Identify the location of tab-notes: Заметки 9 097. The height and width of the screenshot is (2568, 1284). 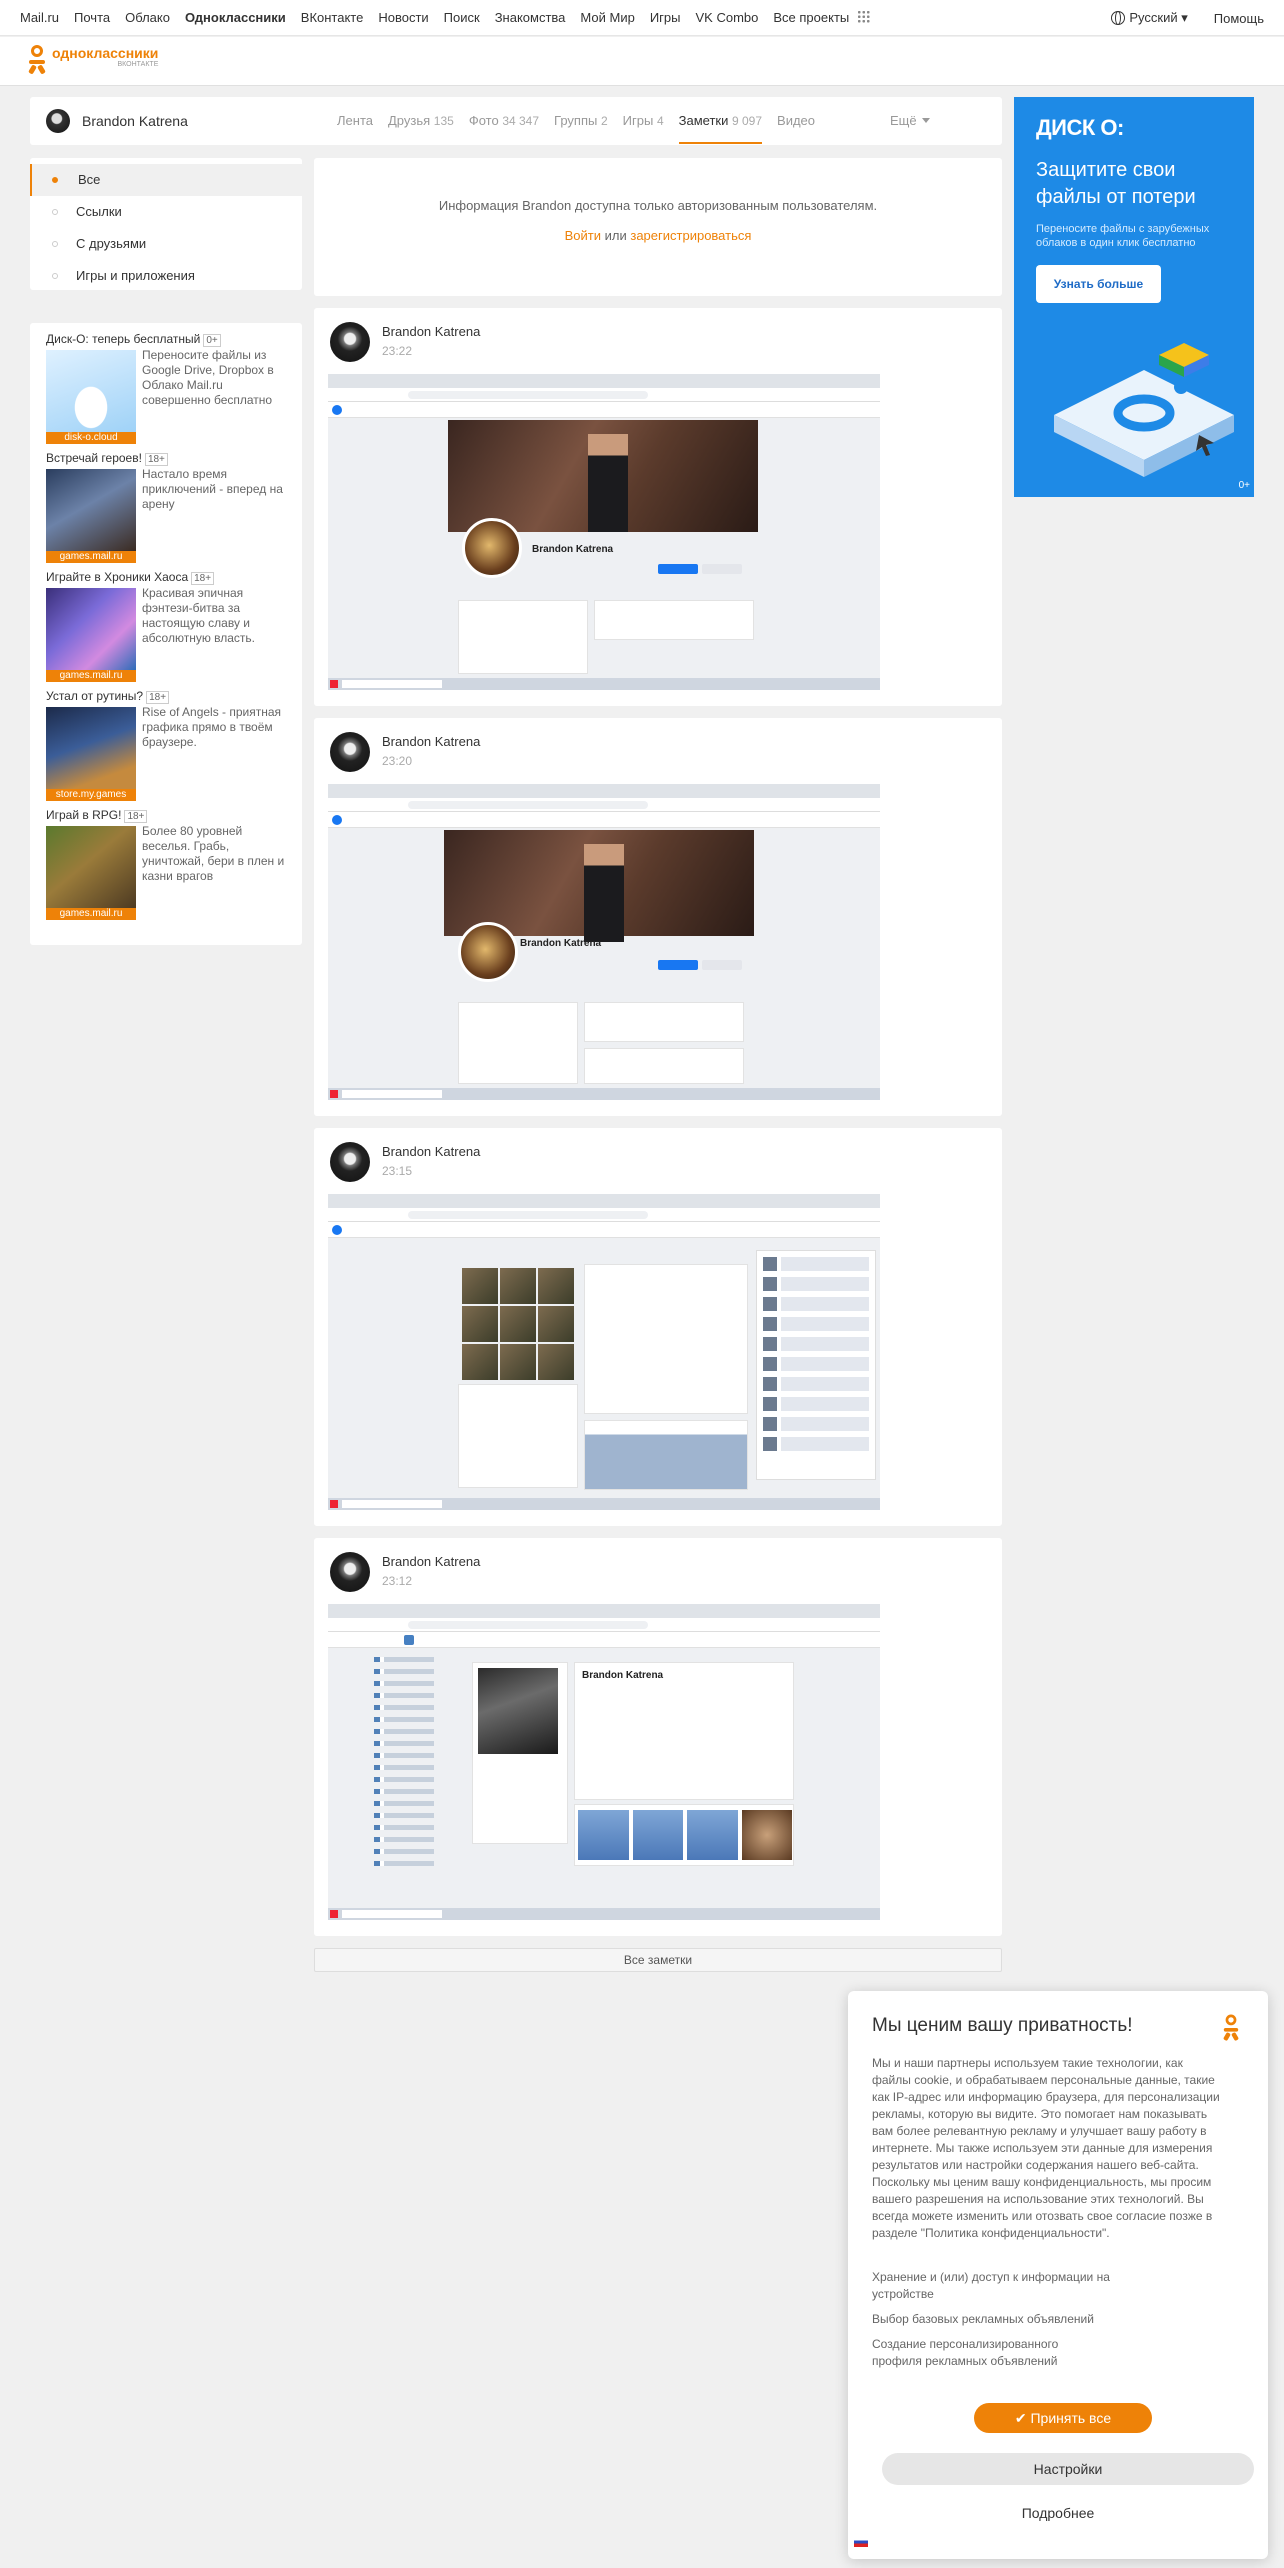
(720, 128).